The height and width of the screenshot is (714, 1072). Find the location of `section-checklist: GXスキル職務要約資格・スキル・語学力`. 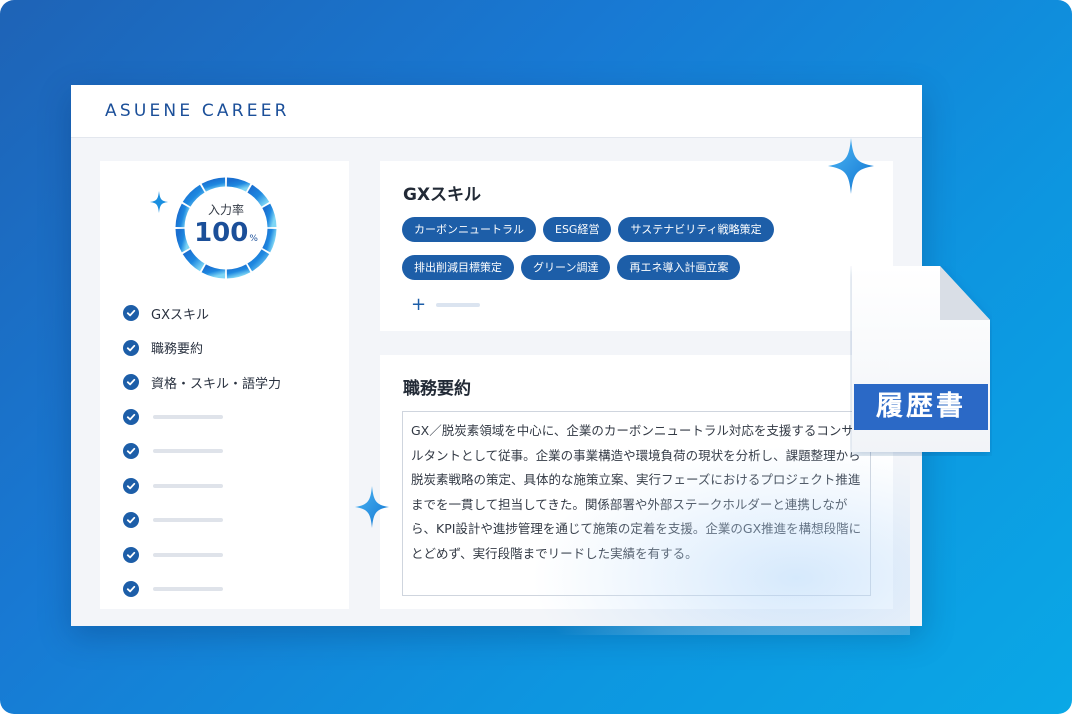

section-checklist: GXスキル職務要約資格・スキル・語学力 is located at coordinates (228, 451).